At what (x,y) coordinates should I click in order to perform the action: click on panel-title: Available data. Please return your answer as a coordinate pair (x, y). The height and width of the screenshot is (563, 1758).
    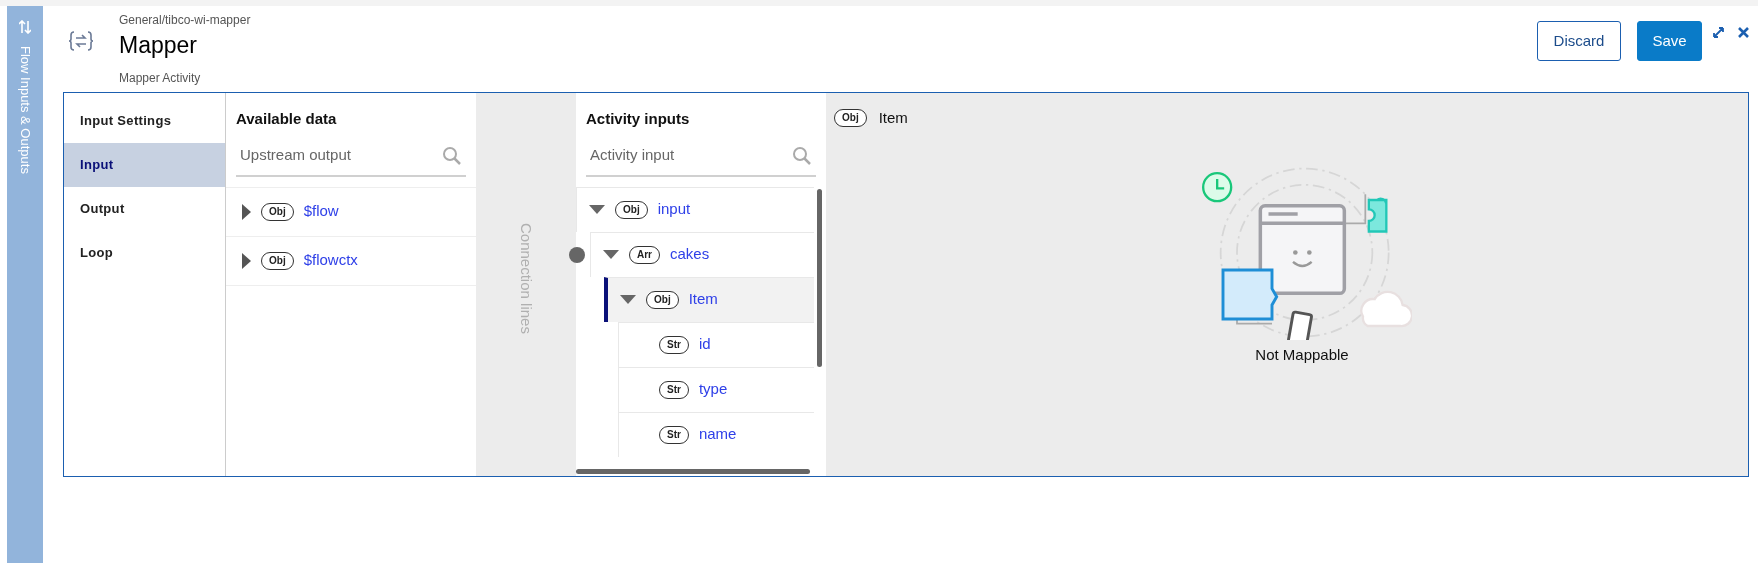
    Looking at the image, I should click on (287, 119).